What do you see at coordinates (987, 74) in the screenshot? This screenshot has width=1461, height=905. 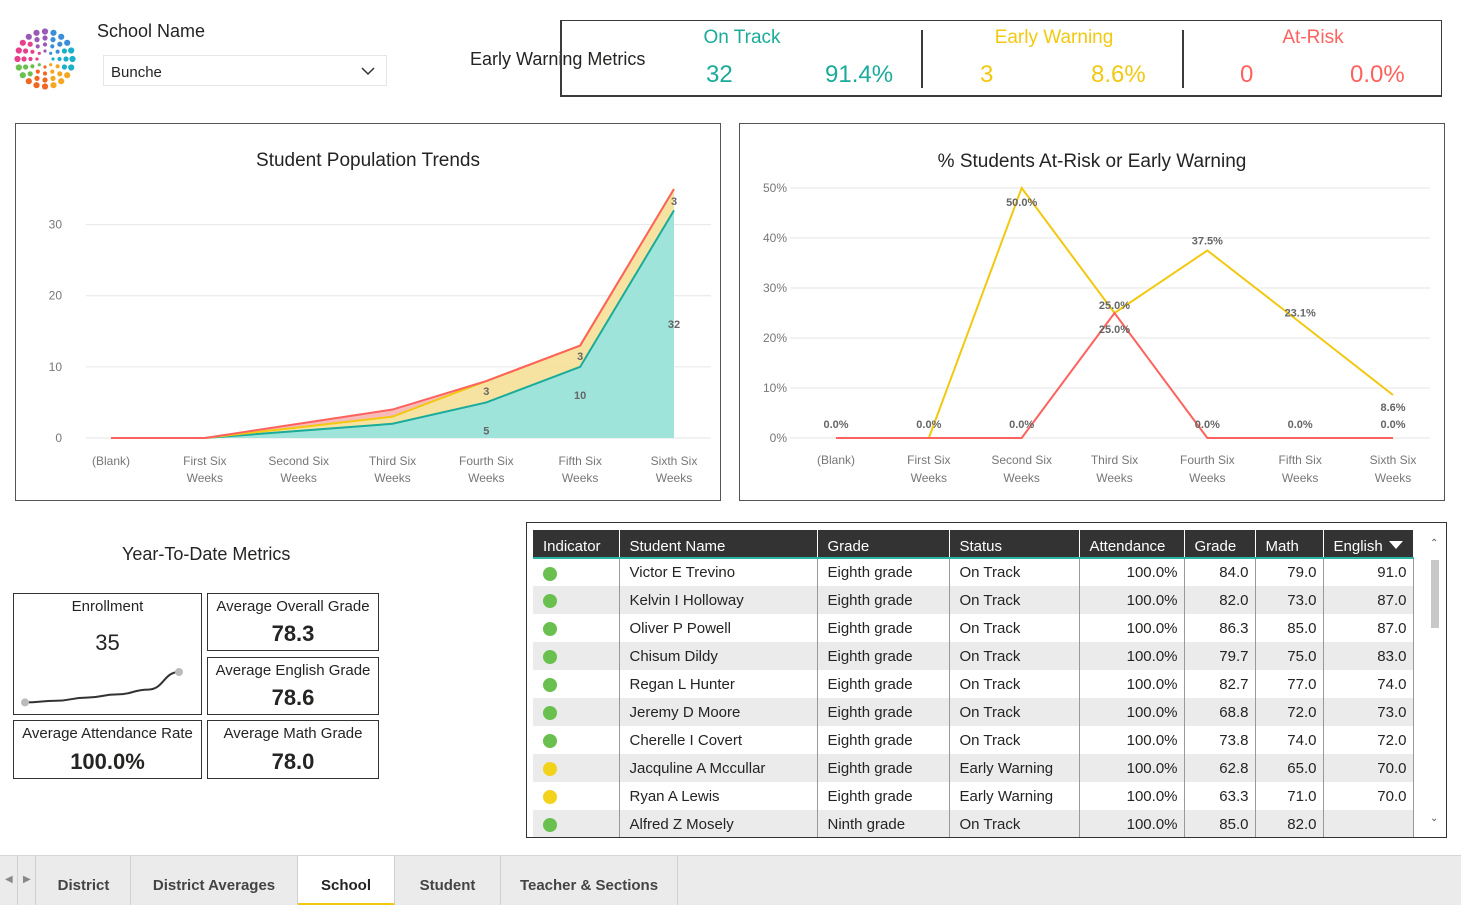 I see `early-warning-count: 3` at bounding box center [987, 74].